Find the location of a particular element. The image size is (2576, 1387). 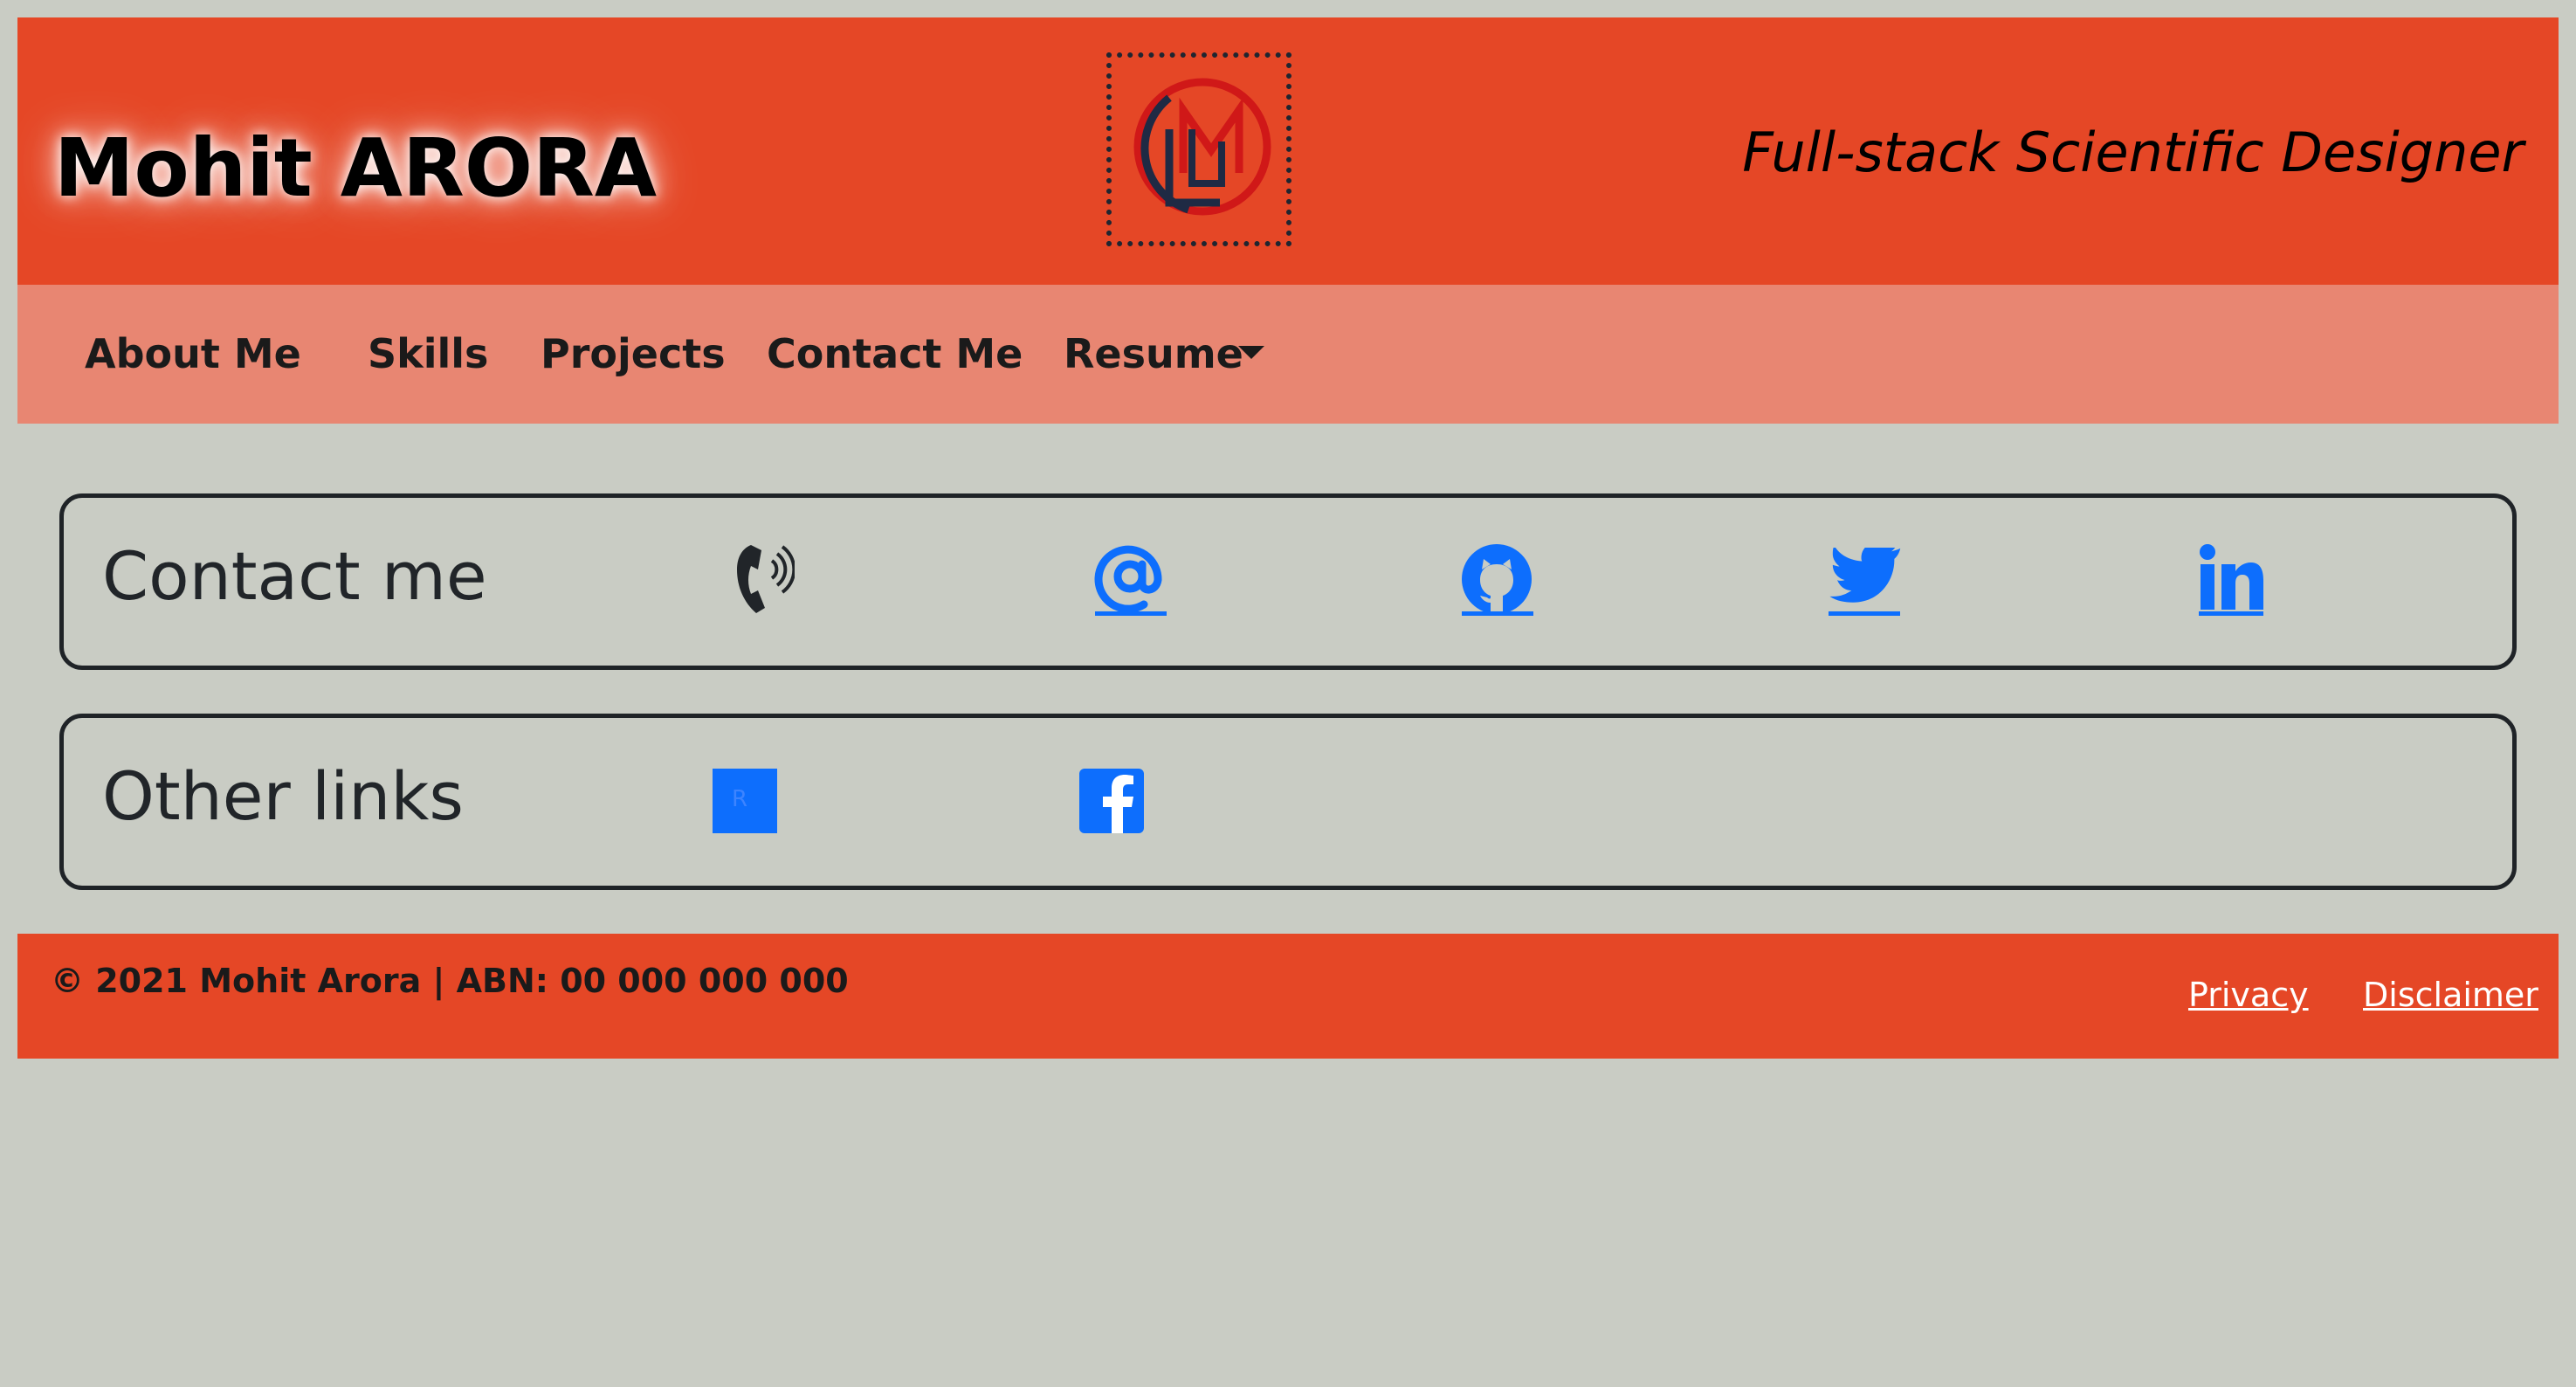

other-links-card: Other links is located at coordinates (1288, 802).